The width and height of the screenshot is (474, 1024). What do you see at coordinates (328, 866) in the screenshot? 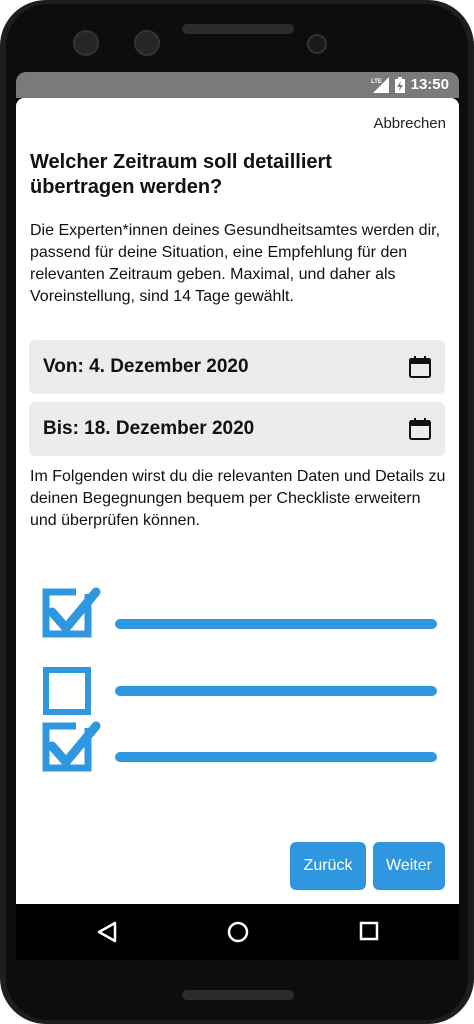
I see `back-button: Zurück` at bounding box center [328, 866].